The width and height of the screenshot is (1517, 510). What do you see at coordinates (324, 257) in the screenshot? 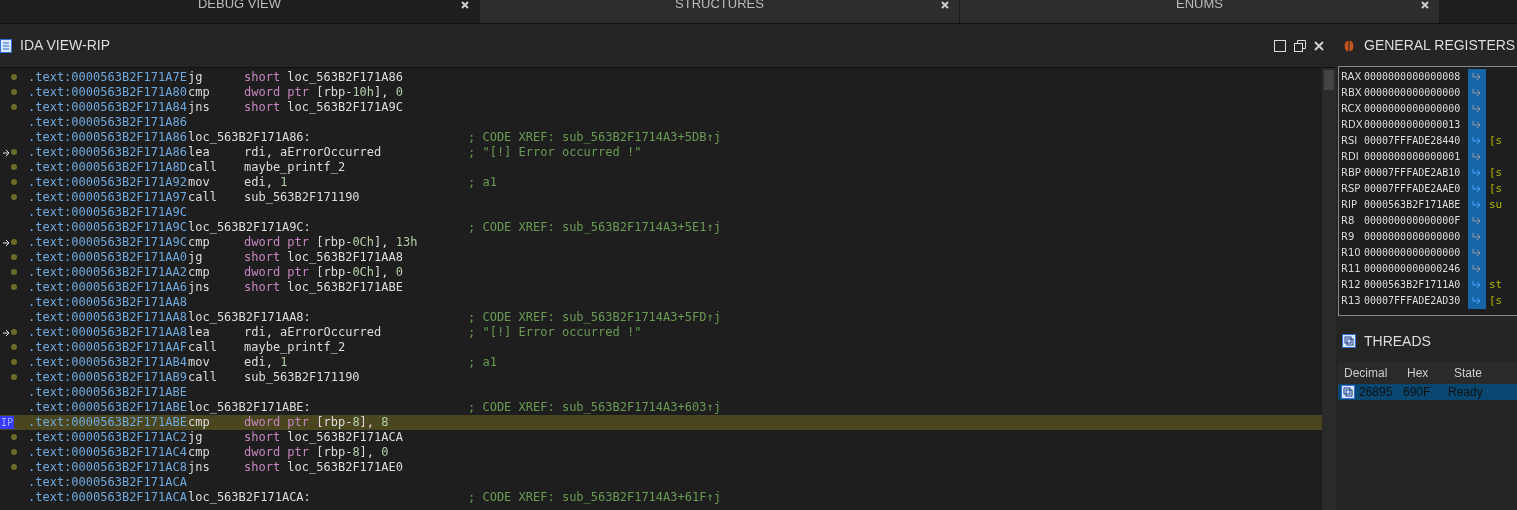
I see `operands: short loc_563B2F171AA8` at bounding box center [324, 257].